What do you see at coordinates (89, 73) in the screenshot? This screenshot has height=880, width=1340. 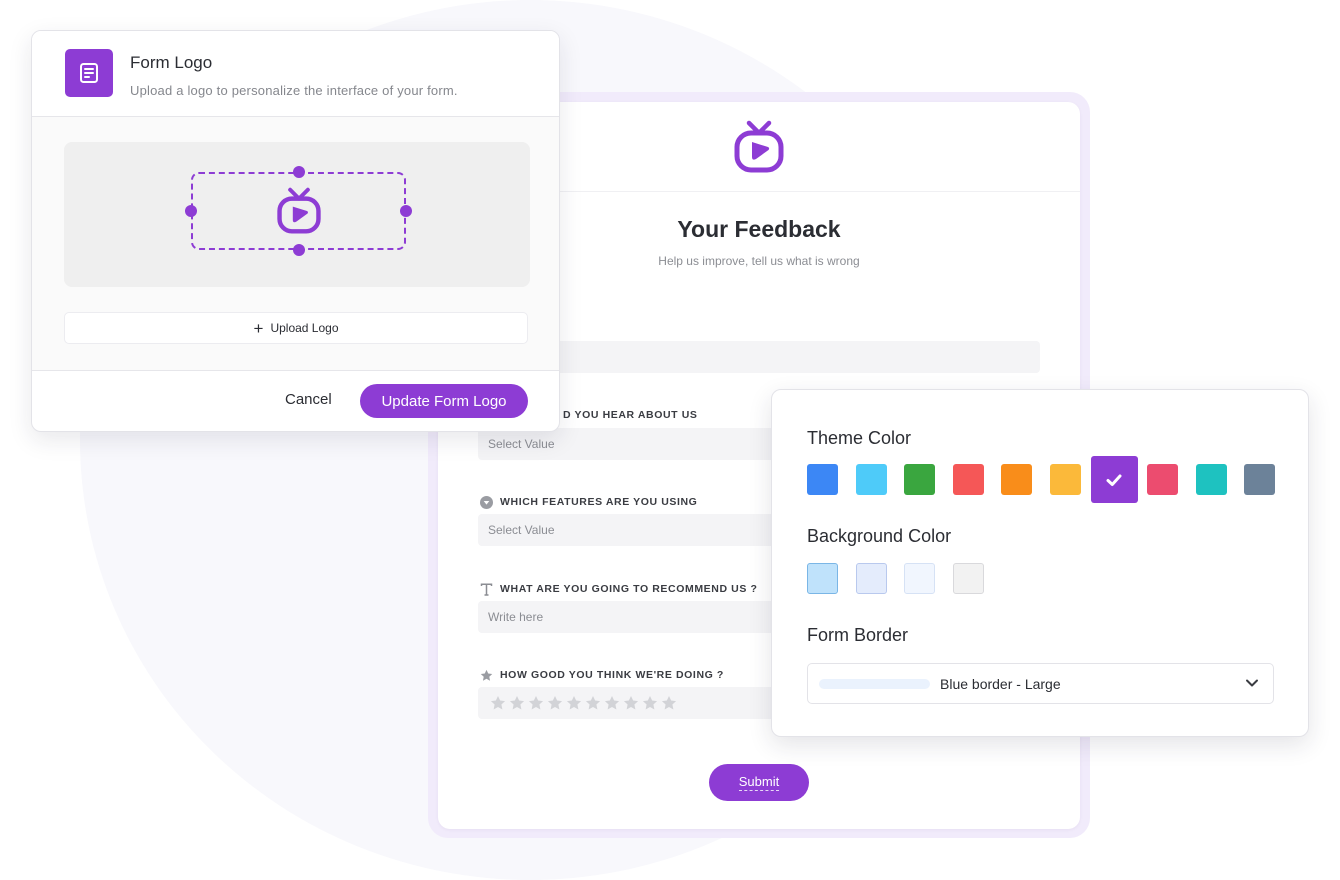 I see `form-document-icon` at bounding box center [89, 73].